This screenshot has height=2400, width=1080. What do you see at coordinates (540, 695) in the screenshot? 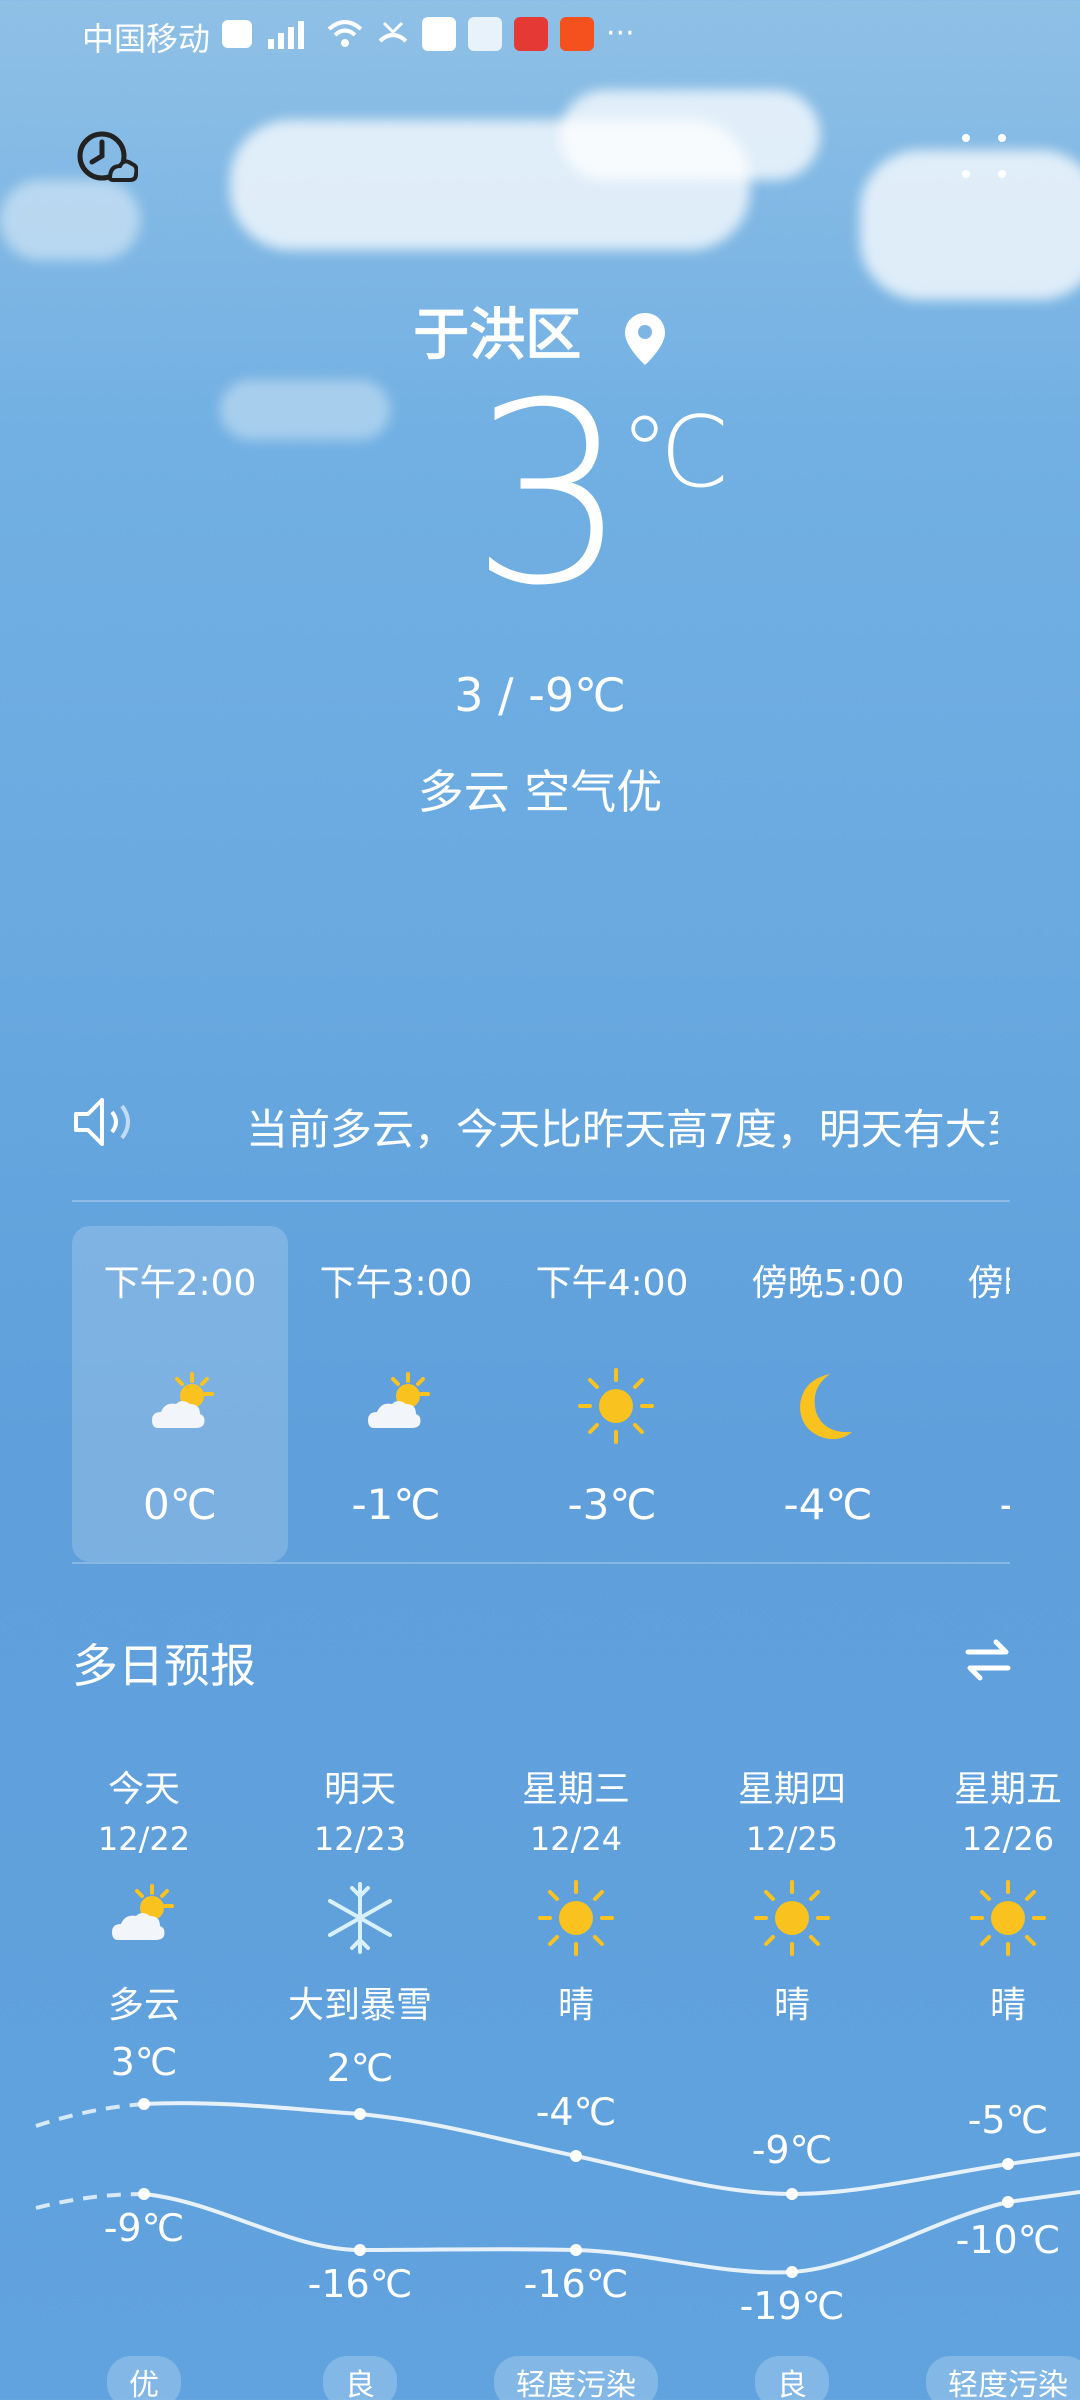
I see `temperature-range: 3 / -9℃` at bounding box center [540, 695].